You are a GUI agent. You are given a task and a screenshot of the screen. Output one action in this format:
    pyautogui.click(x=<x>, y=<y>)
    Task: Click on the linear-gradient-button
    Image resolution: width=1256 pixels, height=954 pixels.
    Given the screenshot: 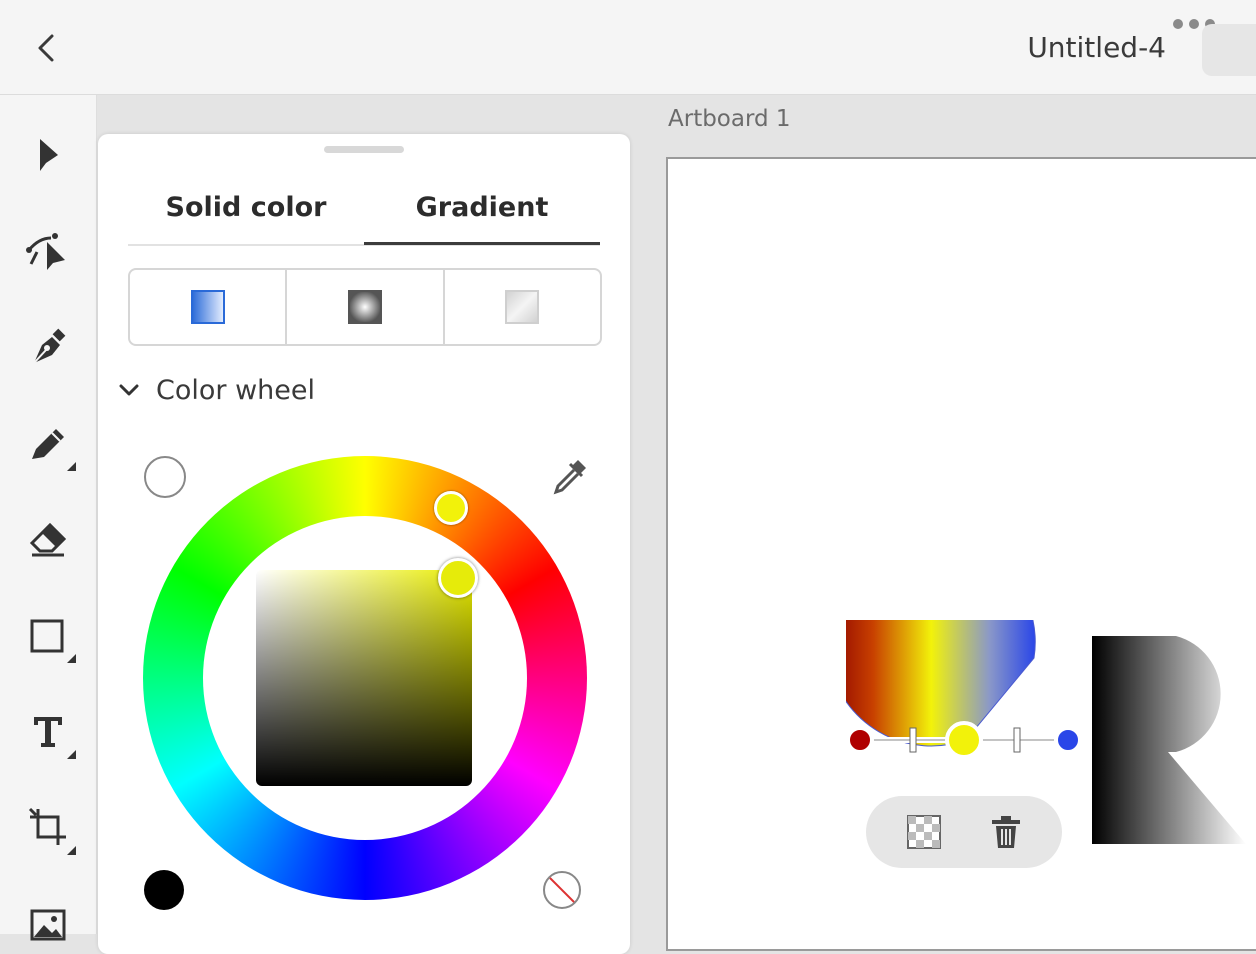 What is the action you would take?
    pyautogui.click(x=209, y=307)
    